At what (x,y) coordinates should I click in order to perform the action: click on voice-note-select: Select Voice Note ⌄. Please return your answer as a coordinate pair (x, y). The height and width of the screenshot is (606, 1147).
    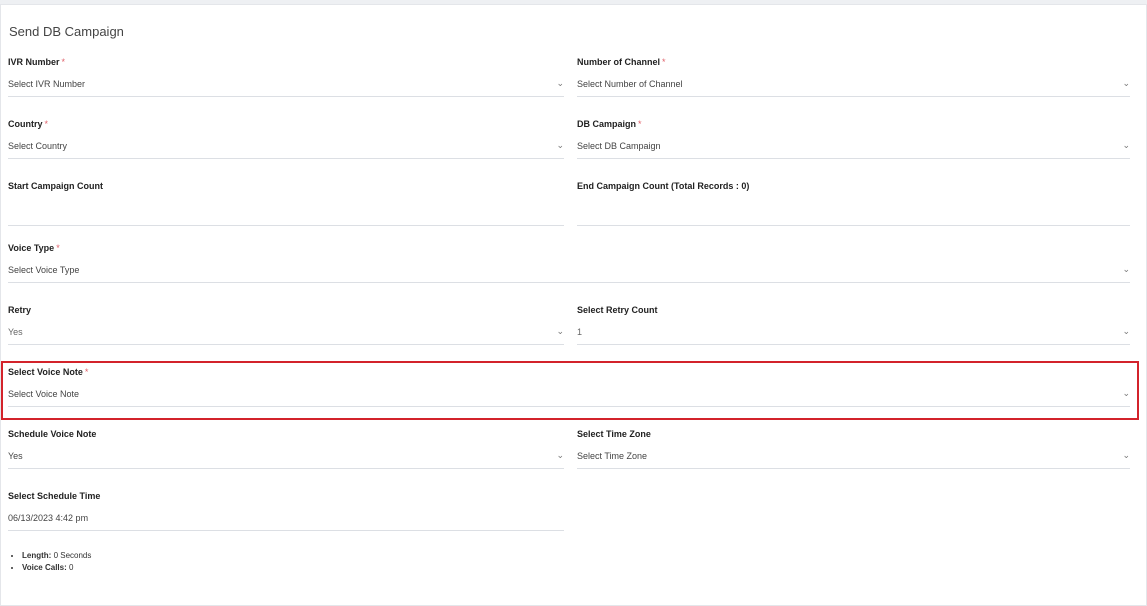
    Looking at the image, I should click on (569, 397).